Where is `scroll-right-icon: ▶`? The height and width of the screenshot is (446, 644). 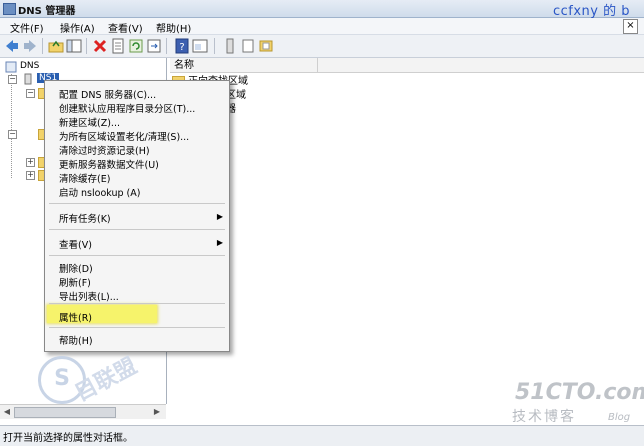 scroll-right-icon: ▶ is located at coordinates (157, 412).